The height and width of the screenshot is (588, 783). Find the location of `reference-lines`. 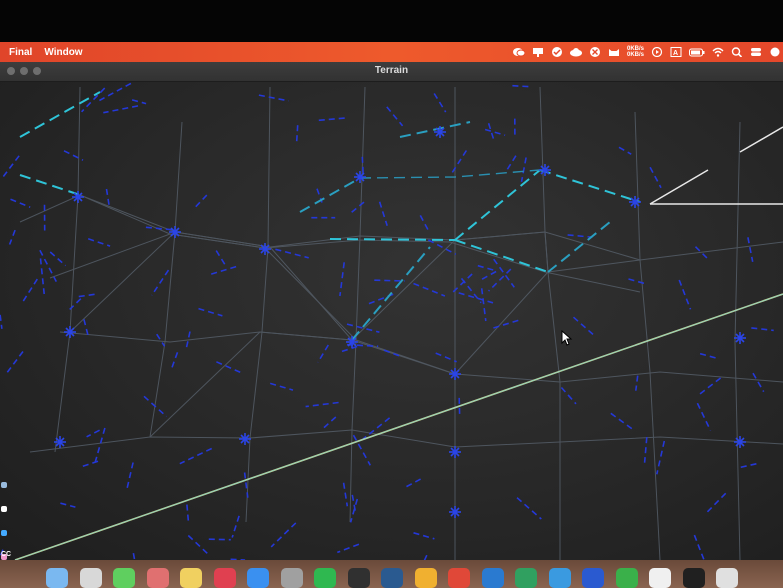

reference-lines is located at coordinates (716, 165).